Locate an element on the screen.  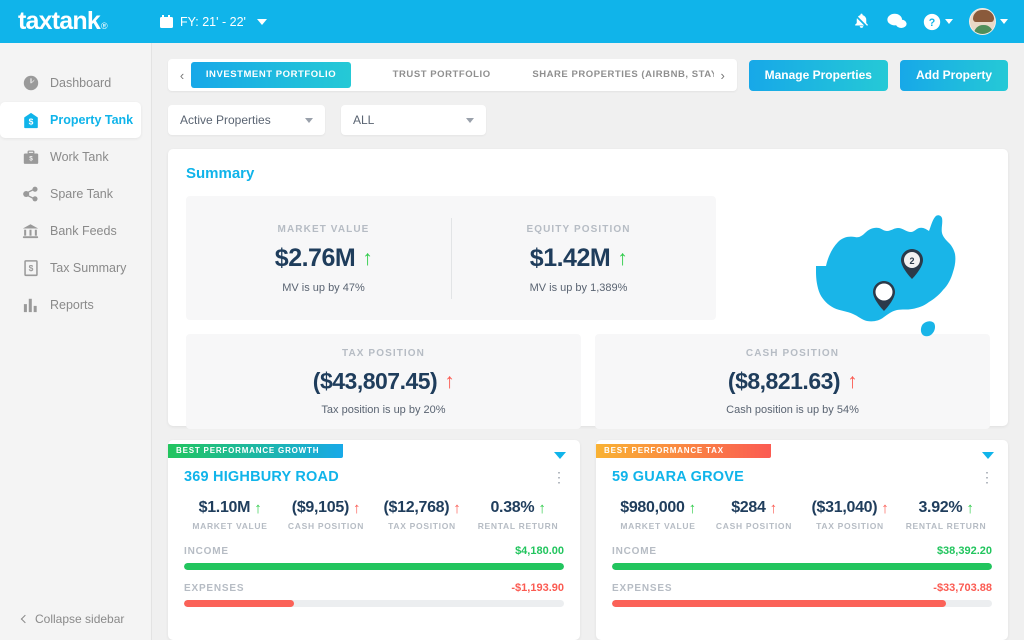
sidebar-item-spare-tank: Spare Tank is located at coordinates (75, 194).